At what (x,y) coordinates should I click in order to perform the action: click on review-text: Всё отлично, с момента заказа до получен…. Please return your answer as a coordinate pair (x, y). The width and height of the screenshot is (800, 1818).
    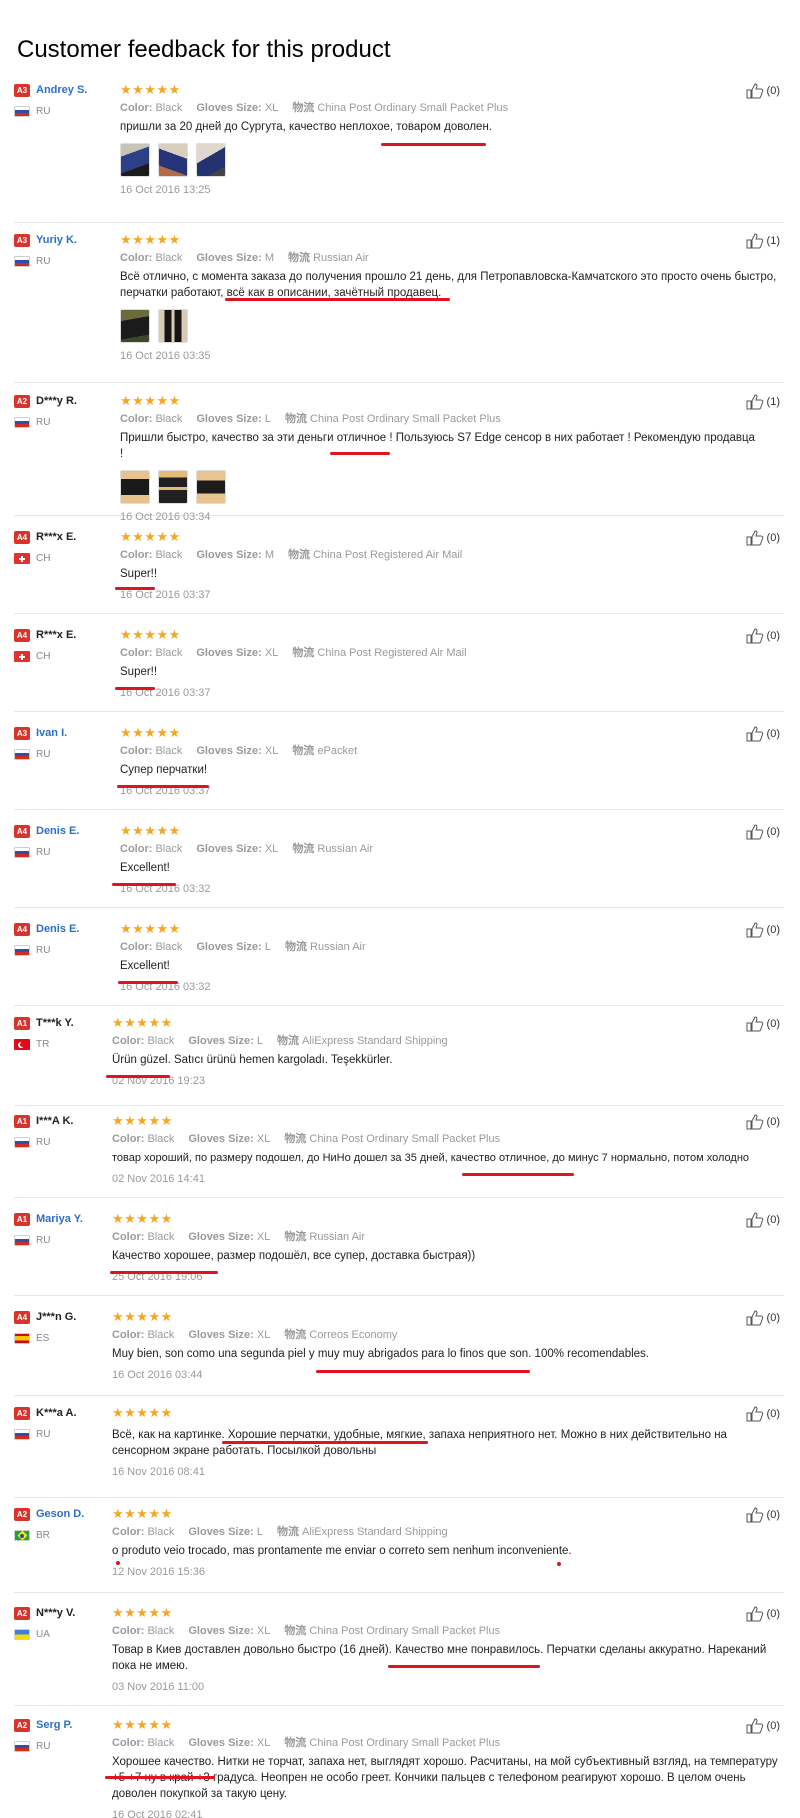
    Looking at the image, I should click on (448, 285).